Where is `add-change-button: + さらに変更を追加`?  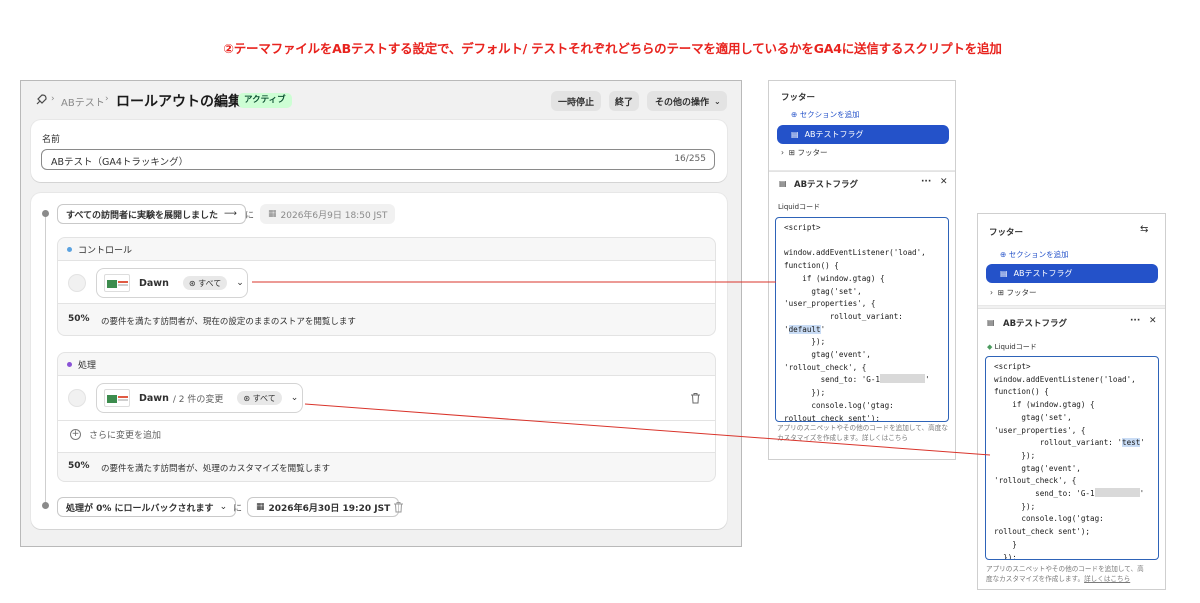
add-change-button: + さらに変更を追加 is located at coordinates (115, 434).